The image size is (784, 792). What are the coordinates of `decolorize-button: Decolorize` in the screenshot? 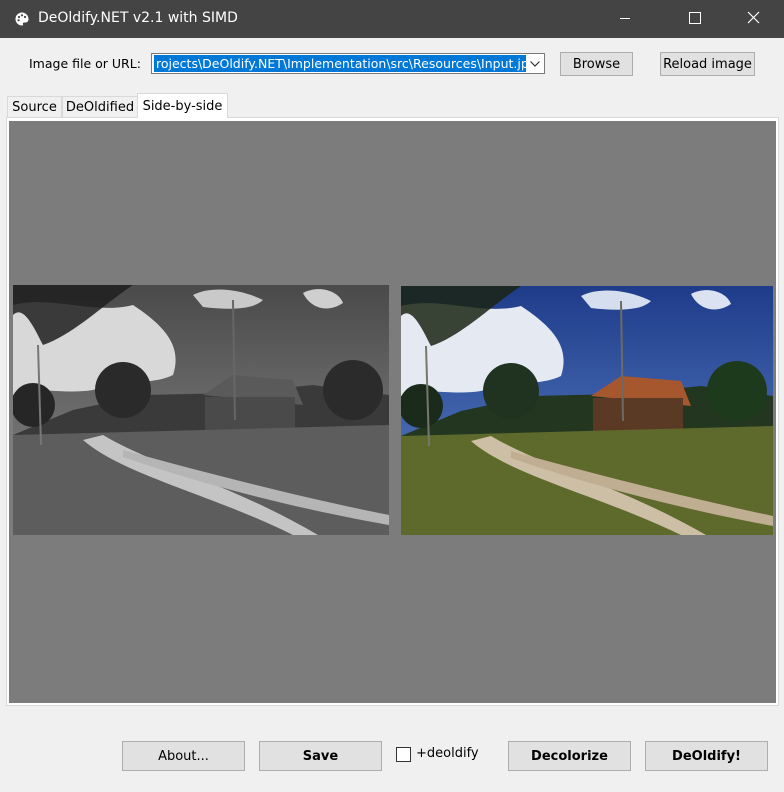 It's located at (569, 756).